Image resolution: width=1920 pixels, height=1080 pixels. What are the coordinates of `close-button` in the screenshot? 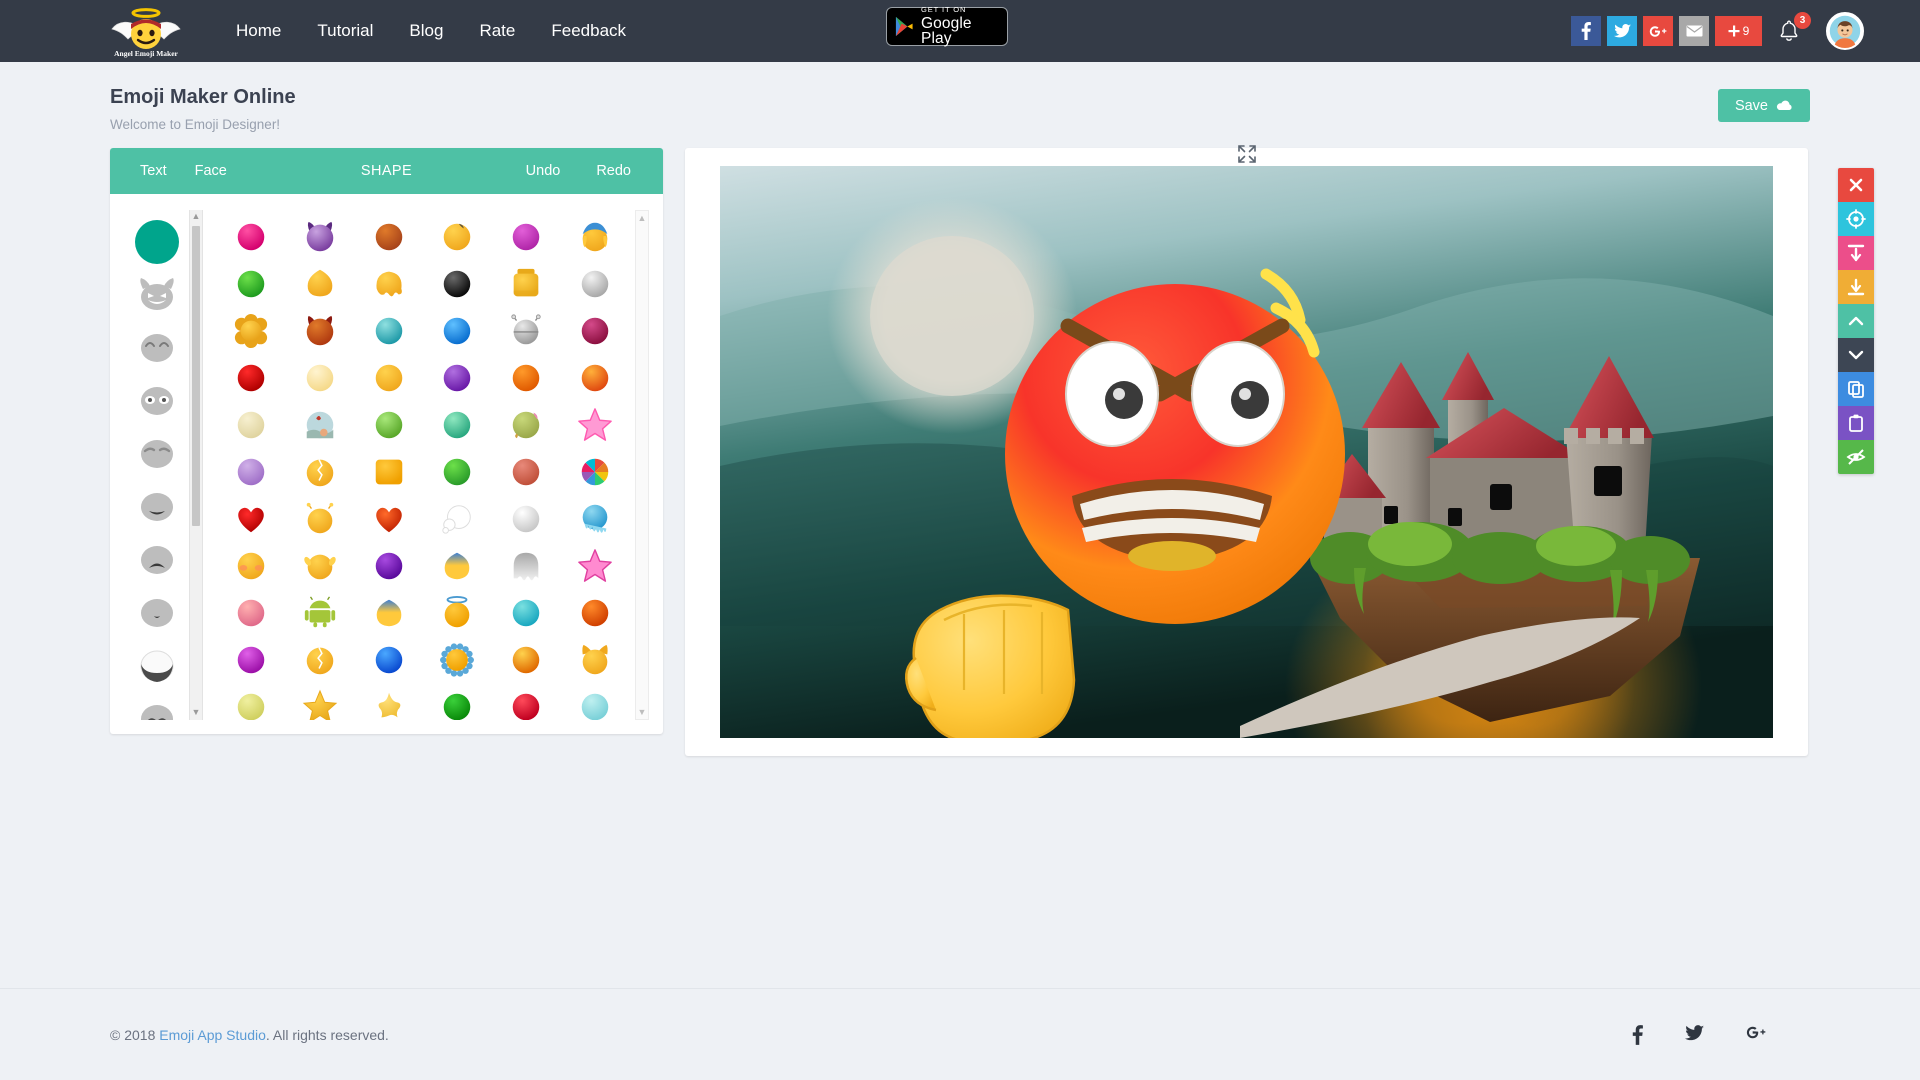 It's located at (1856, 185).